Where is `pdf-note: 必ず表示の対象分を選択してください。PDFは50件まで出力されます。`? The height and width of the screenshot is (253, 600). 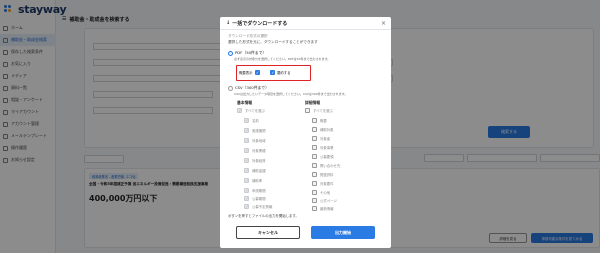
pdf-note: 必ず表示の対象分を選択してください。PDFは50件まで出力されます。 is located at coordinates (282, 59).